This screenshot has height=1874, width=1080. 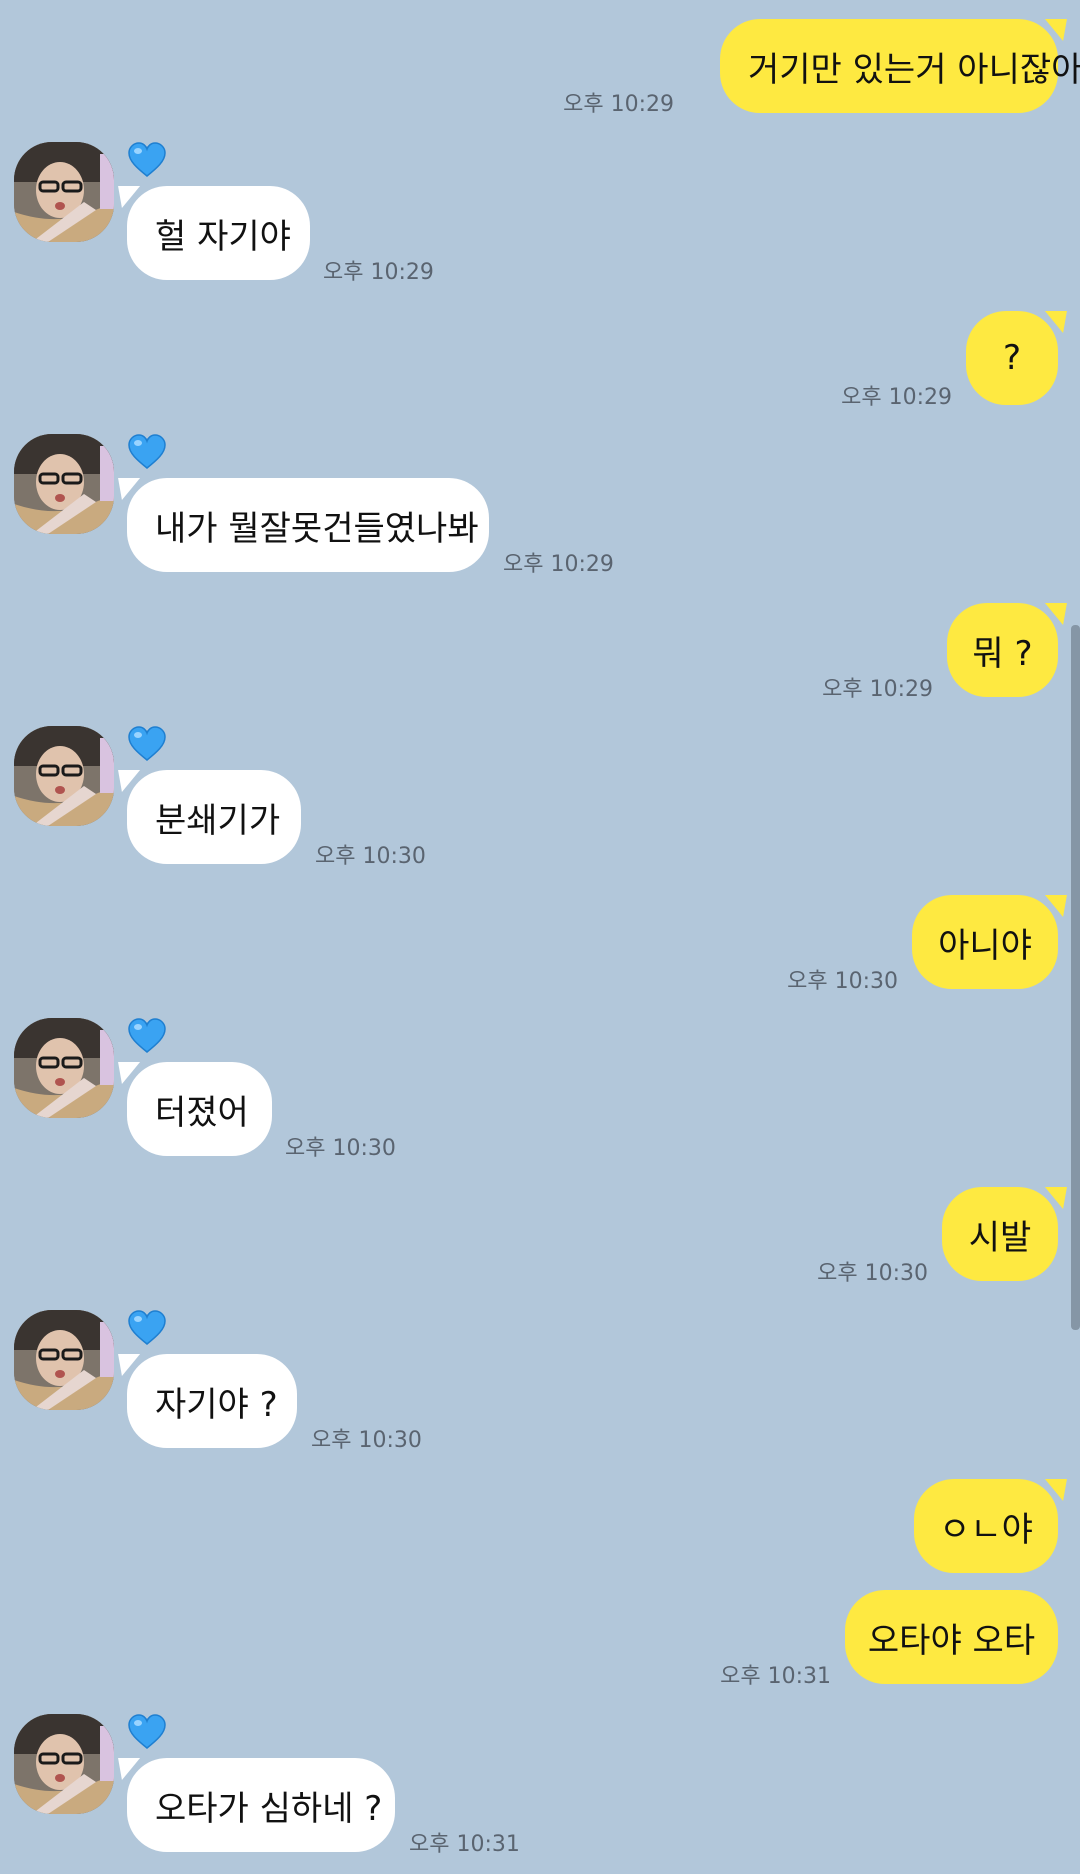 I want to click on message-text: 오타가 심하네 ?, so click(x=269, y=1808).